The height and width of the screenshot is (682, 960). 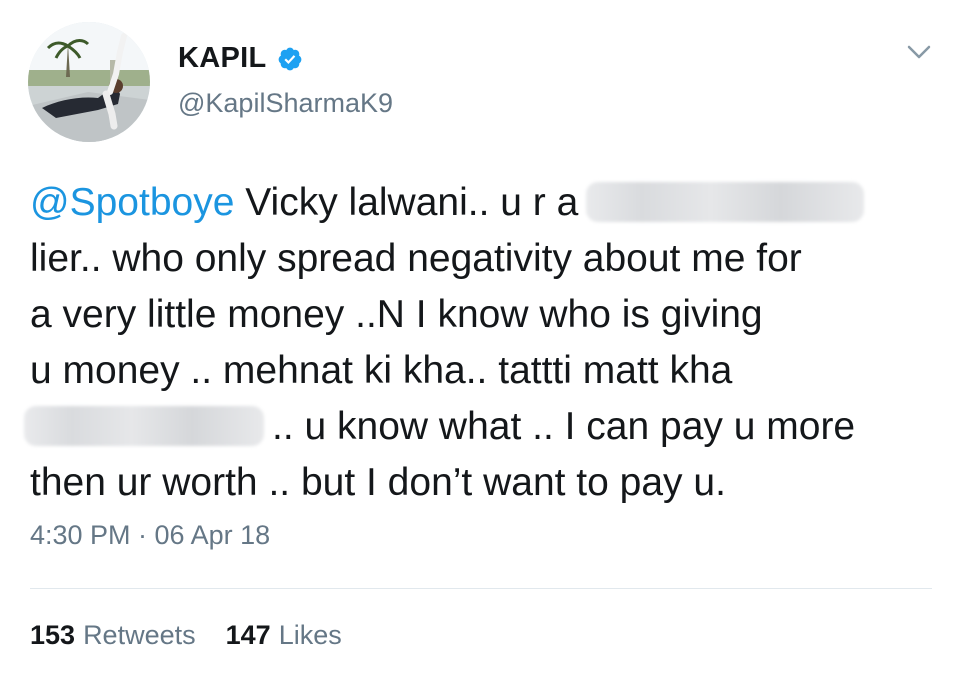 What do you see at coordinates (285, 103) in the screenshot?
I see `user-handle: @KapilSharmaK9` at bounding box center [285, 103].